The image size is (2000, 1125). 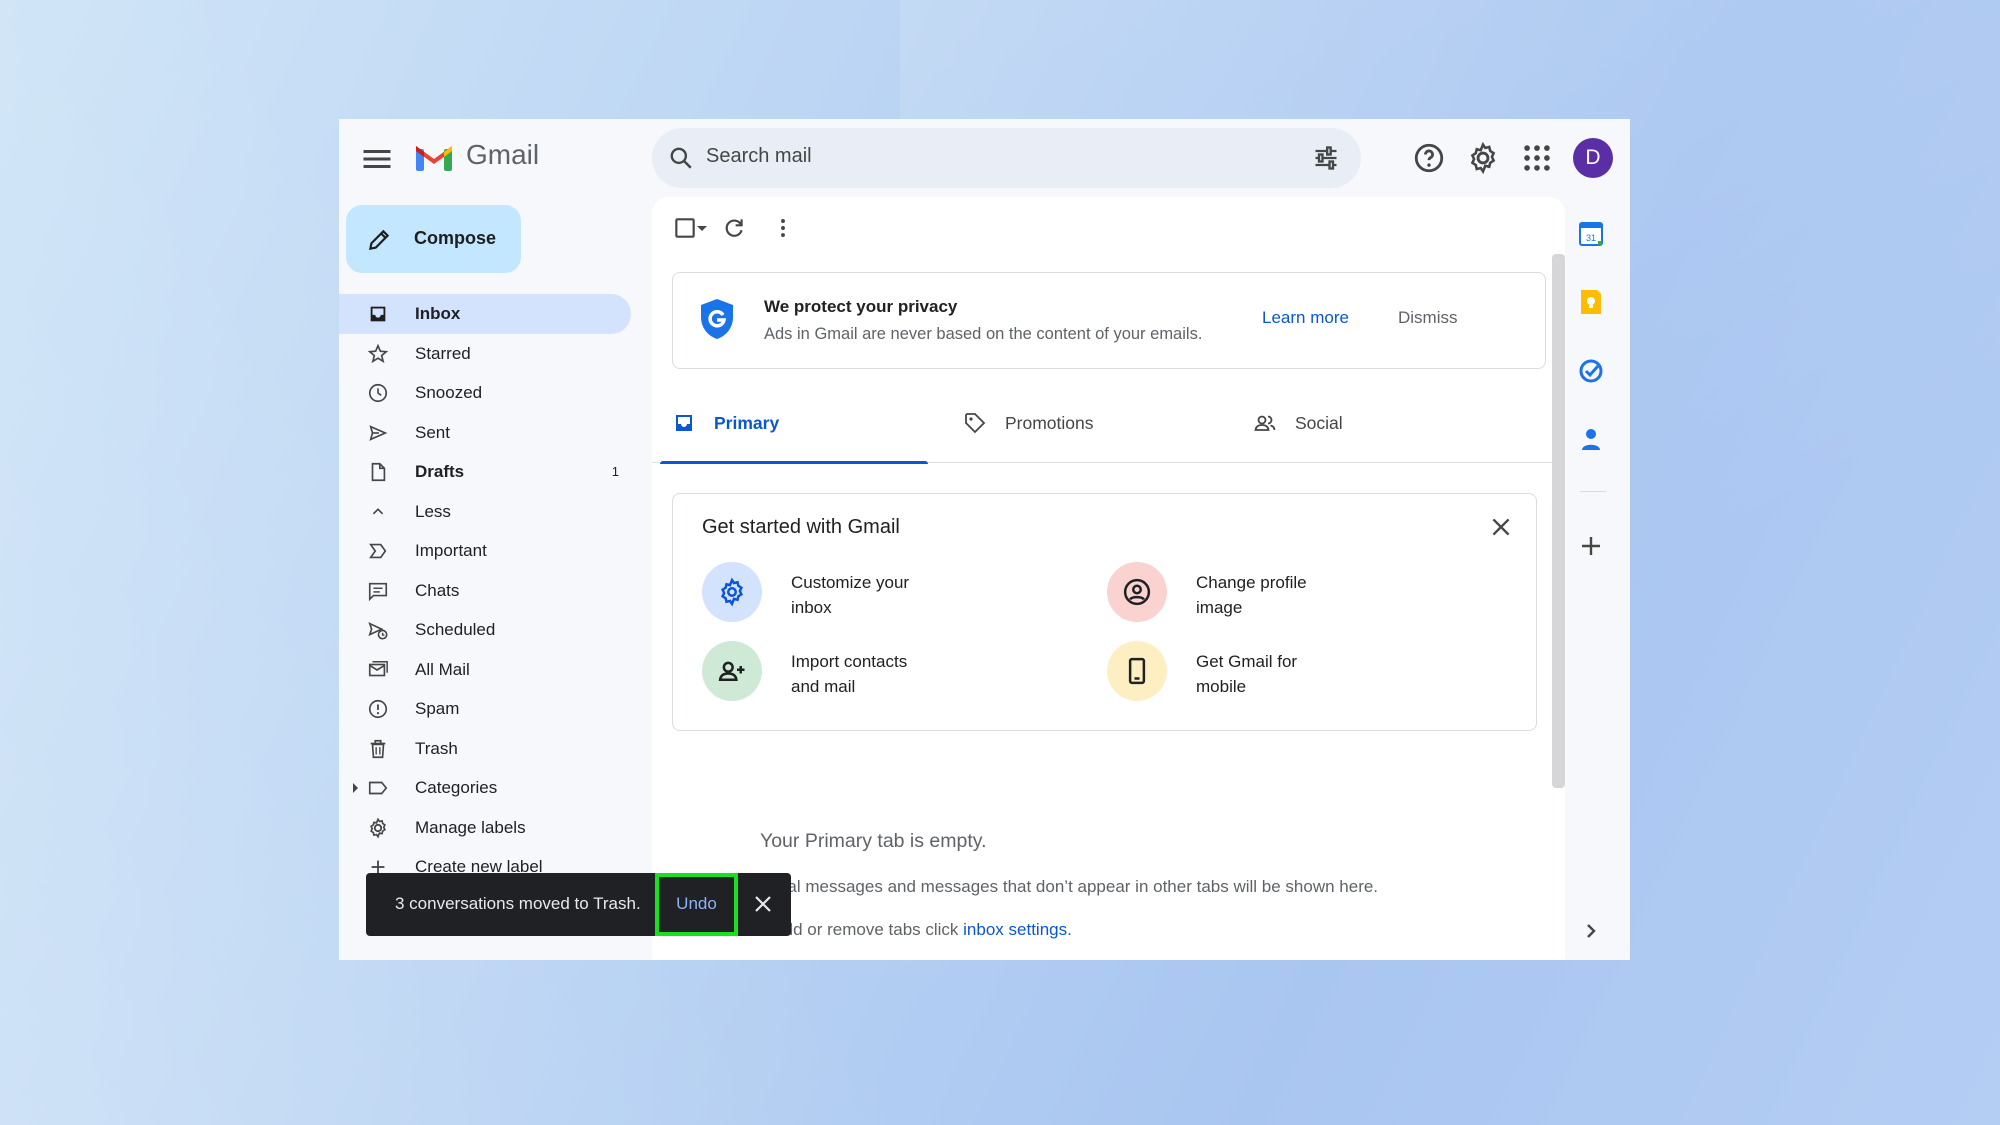 I want to click on sidebar-item-manage-labels: Manage labels, so click(x=485, y=828).